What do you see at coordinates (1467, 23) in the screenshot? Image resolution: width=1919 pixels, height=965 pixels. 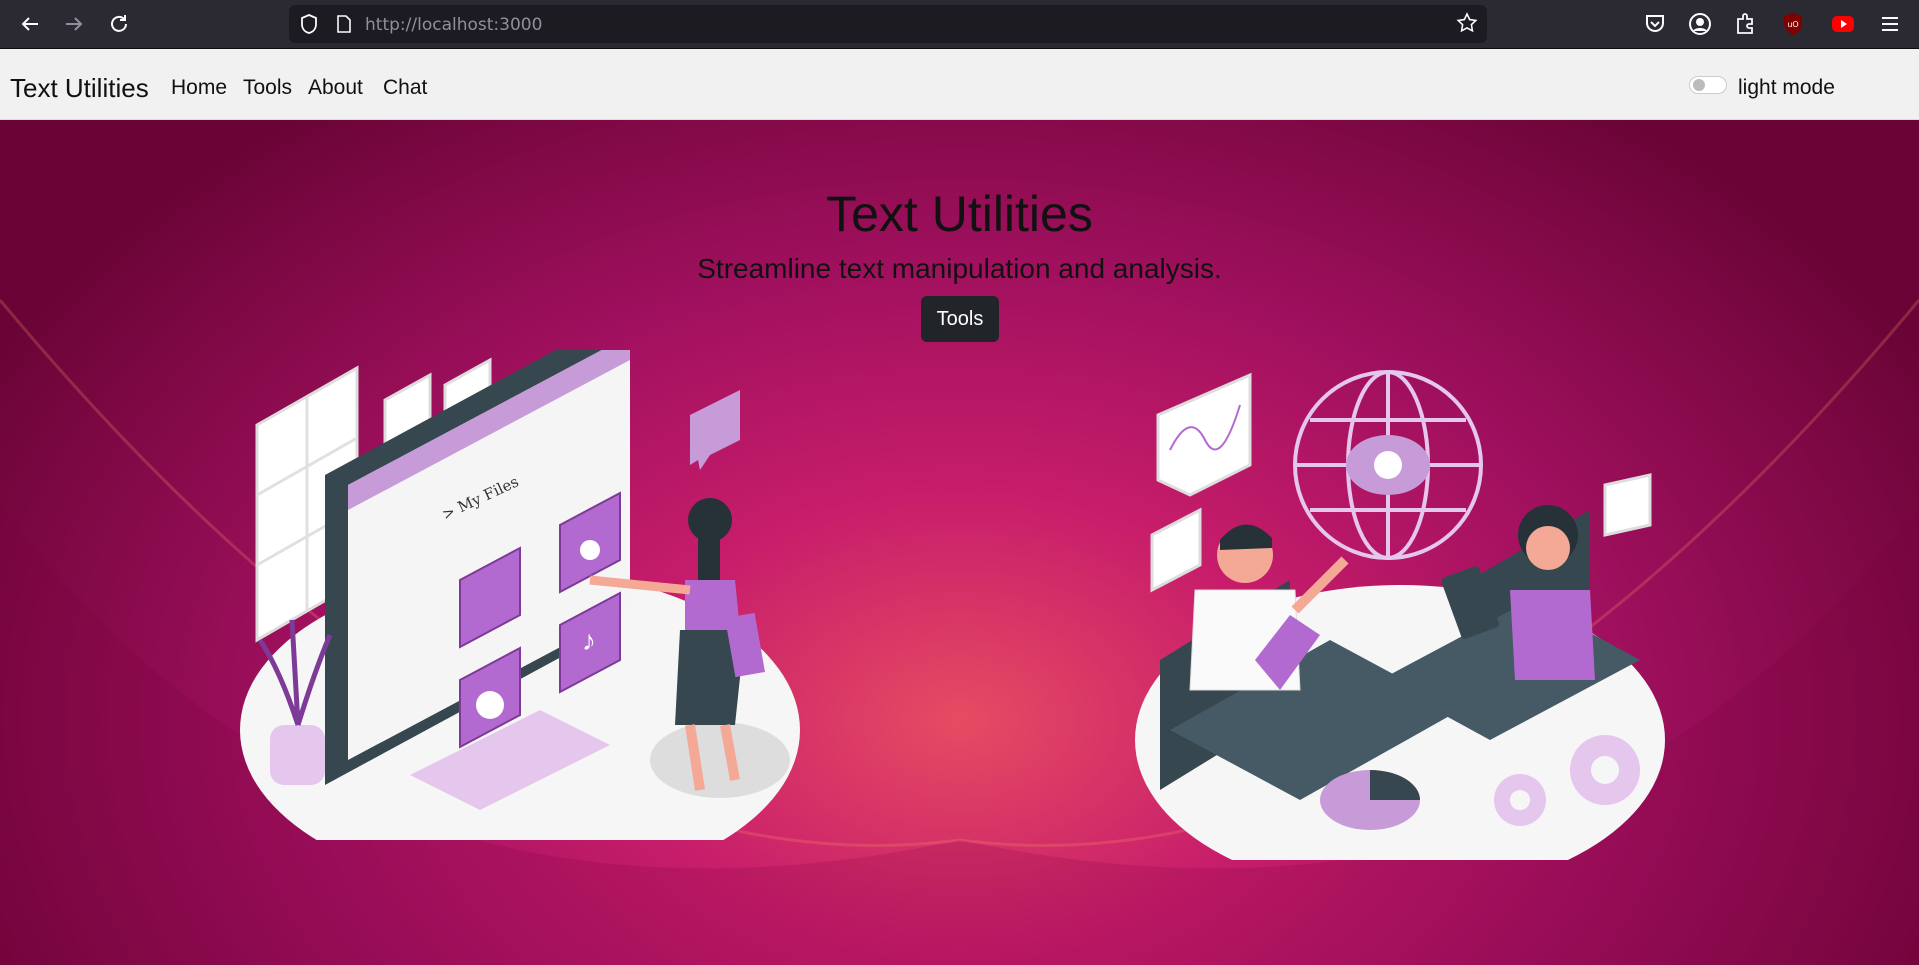 I see `bookmark-star-icon` at bounding box center [1467, 23].